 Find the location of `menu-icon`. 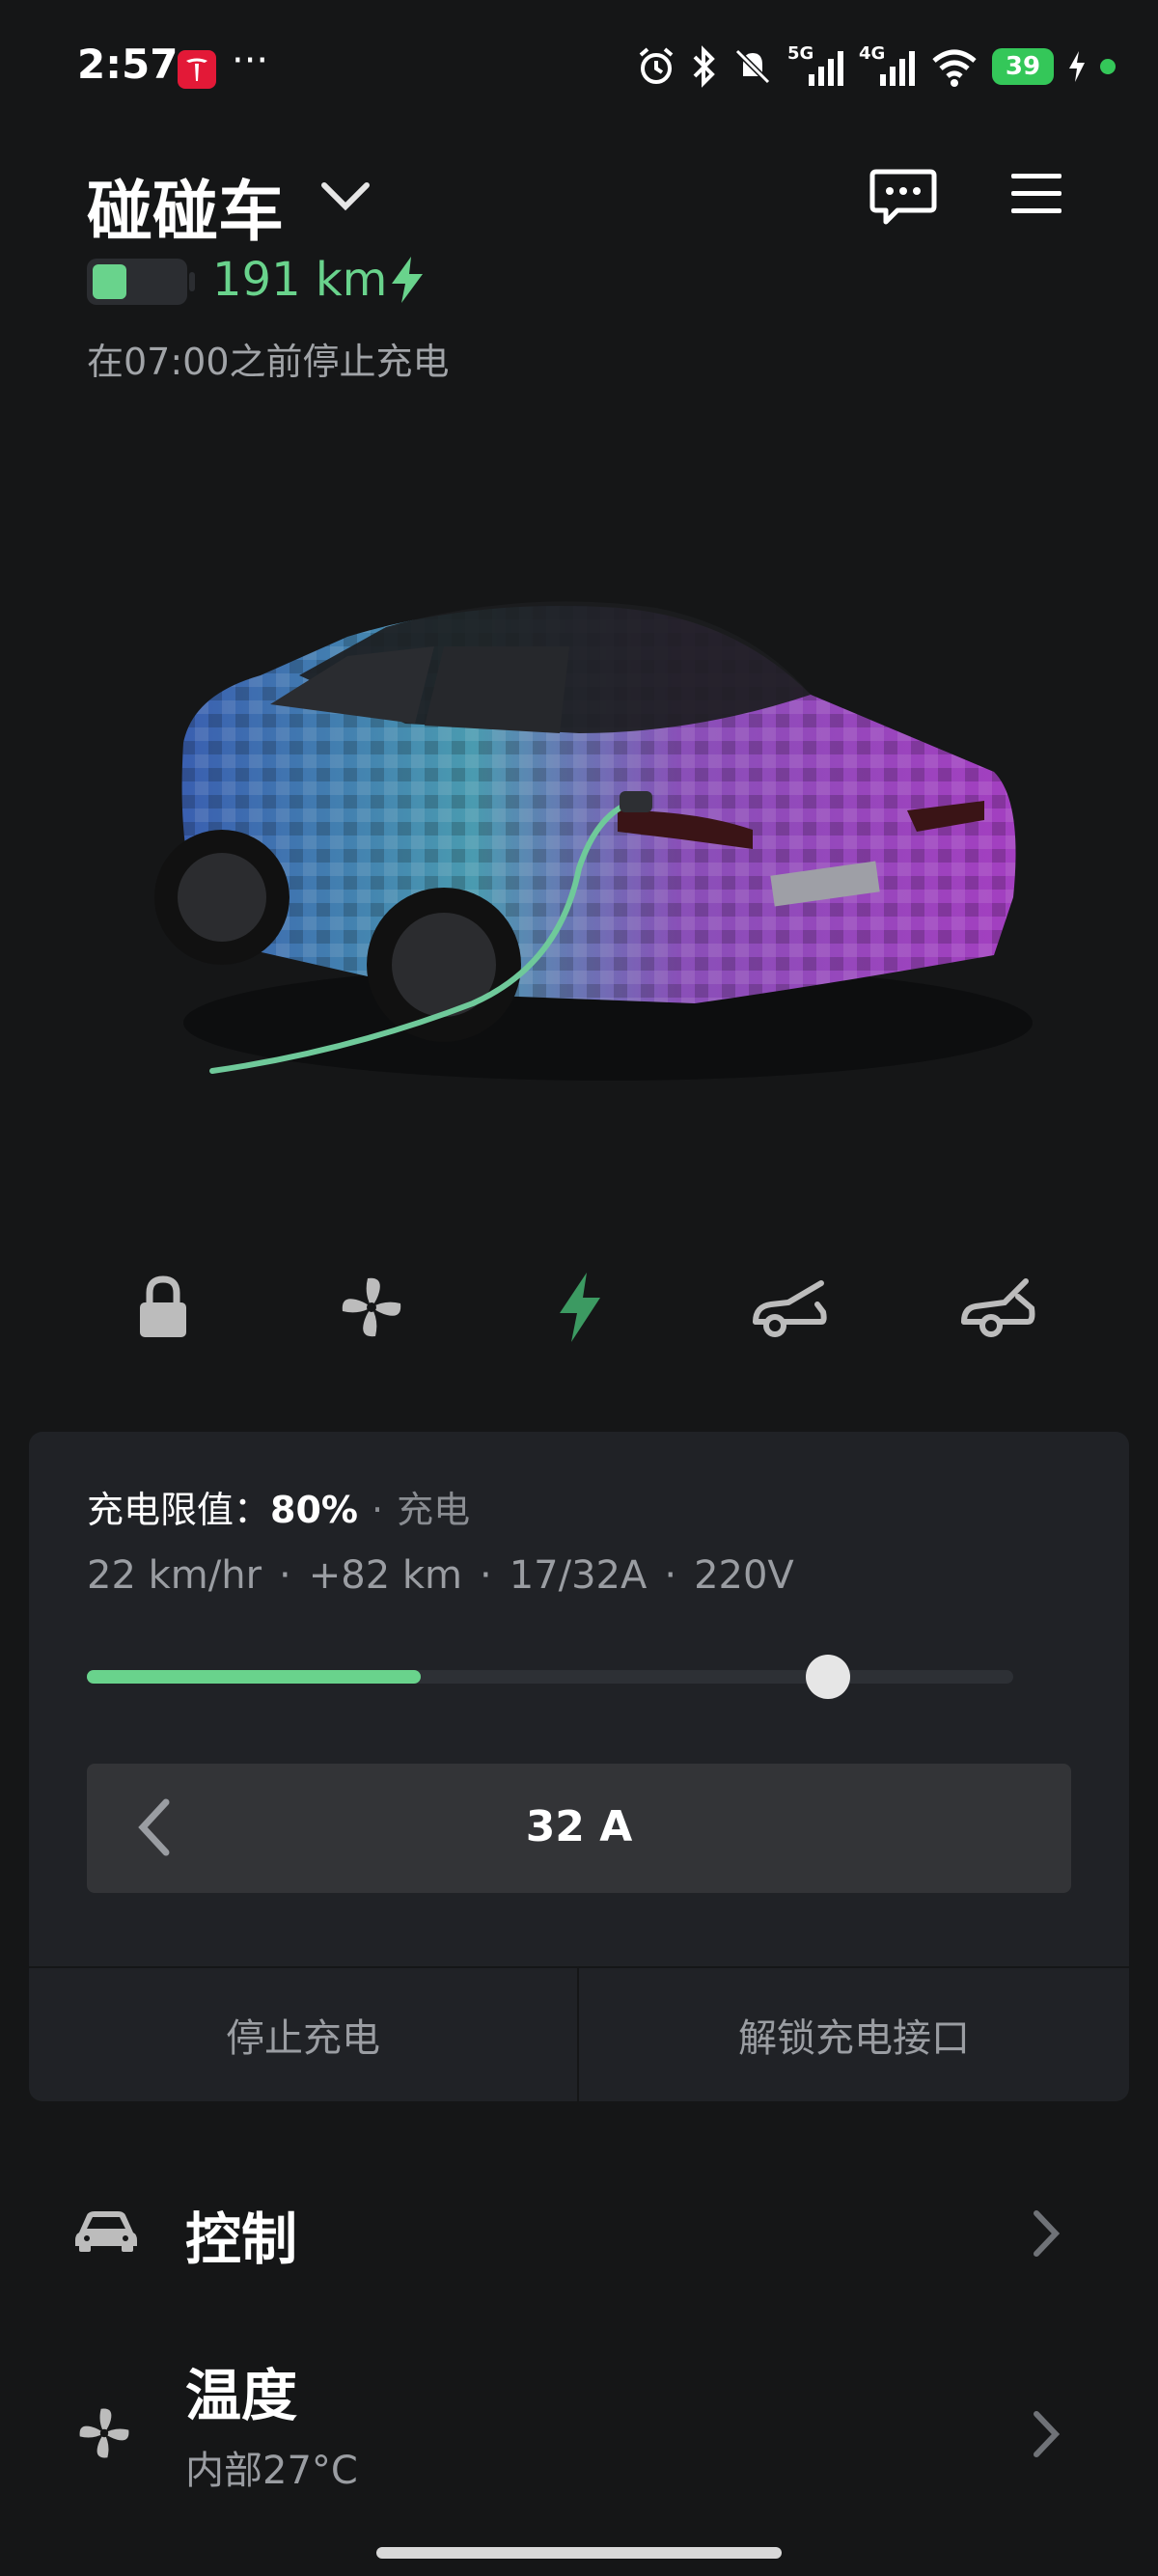

menu-icon is located at coordinates (1036, 196).